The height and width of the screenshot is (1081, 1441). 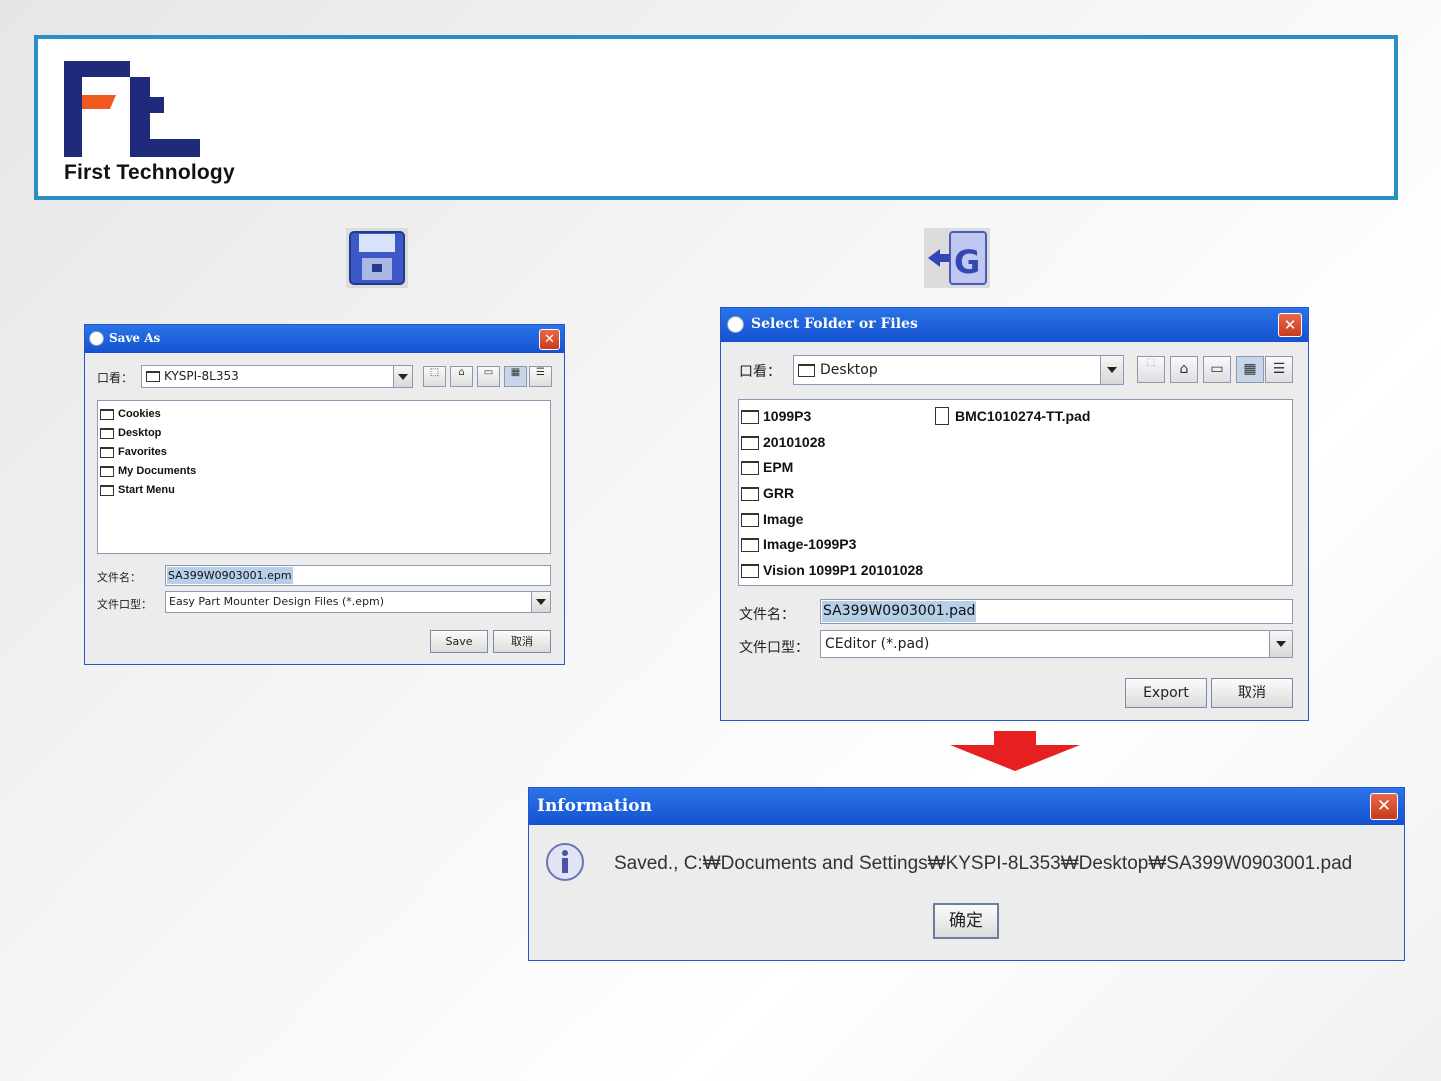 I want to click on list-item: Favorites, so click(x=133, y=452).